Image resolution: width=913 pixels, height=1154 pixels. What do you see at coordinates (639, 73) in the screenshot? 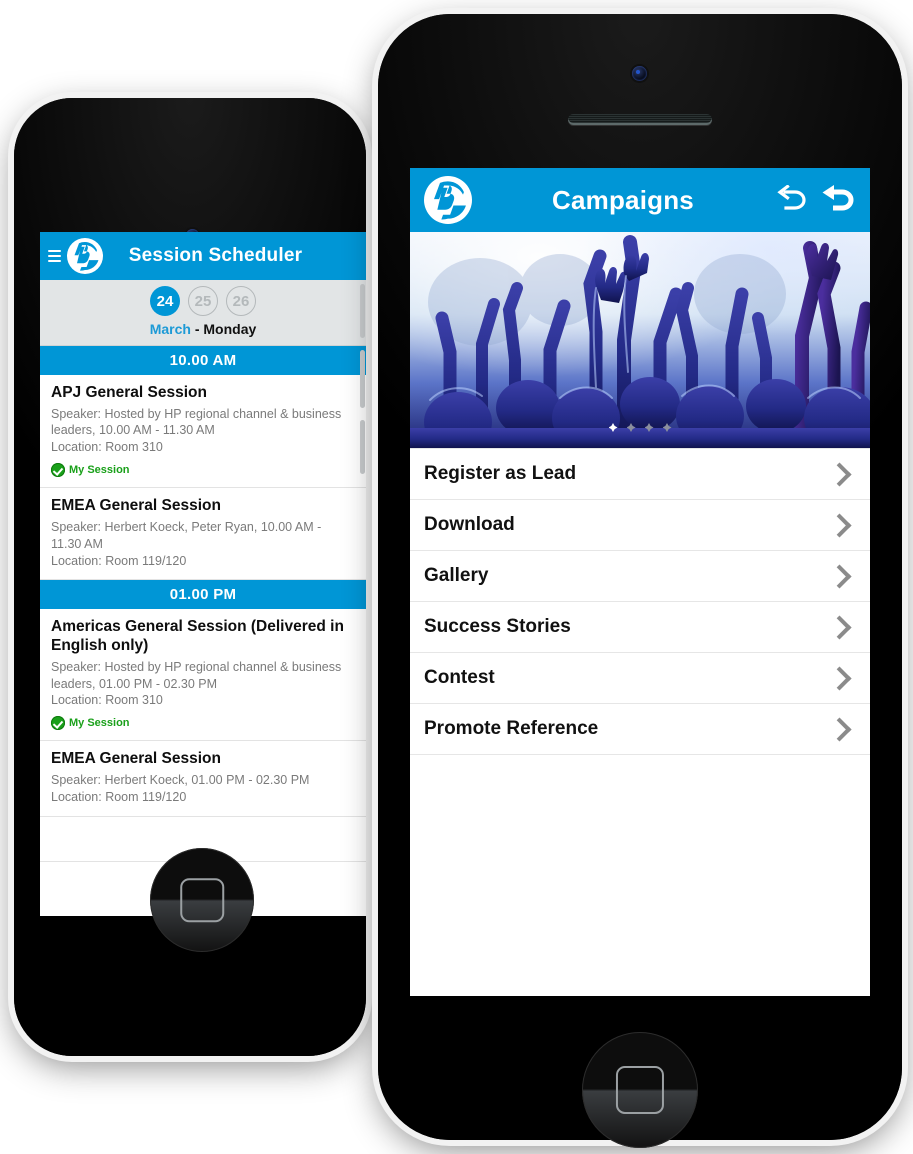
I see `front-camera-icon` at bounding box center [639, 73].